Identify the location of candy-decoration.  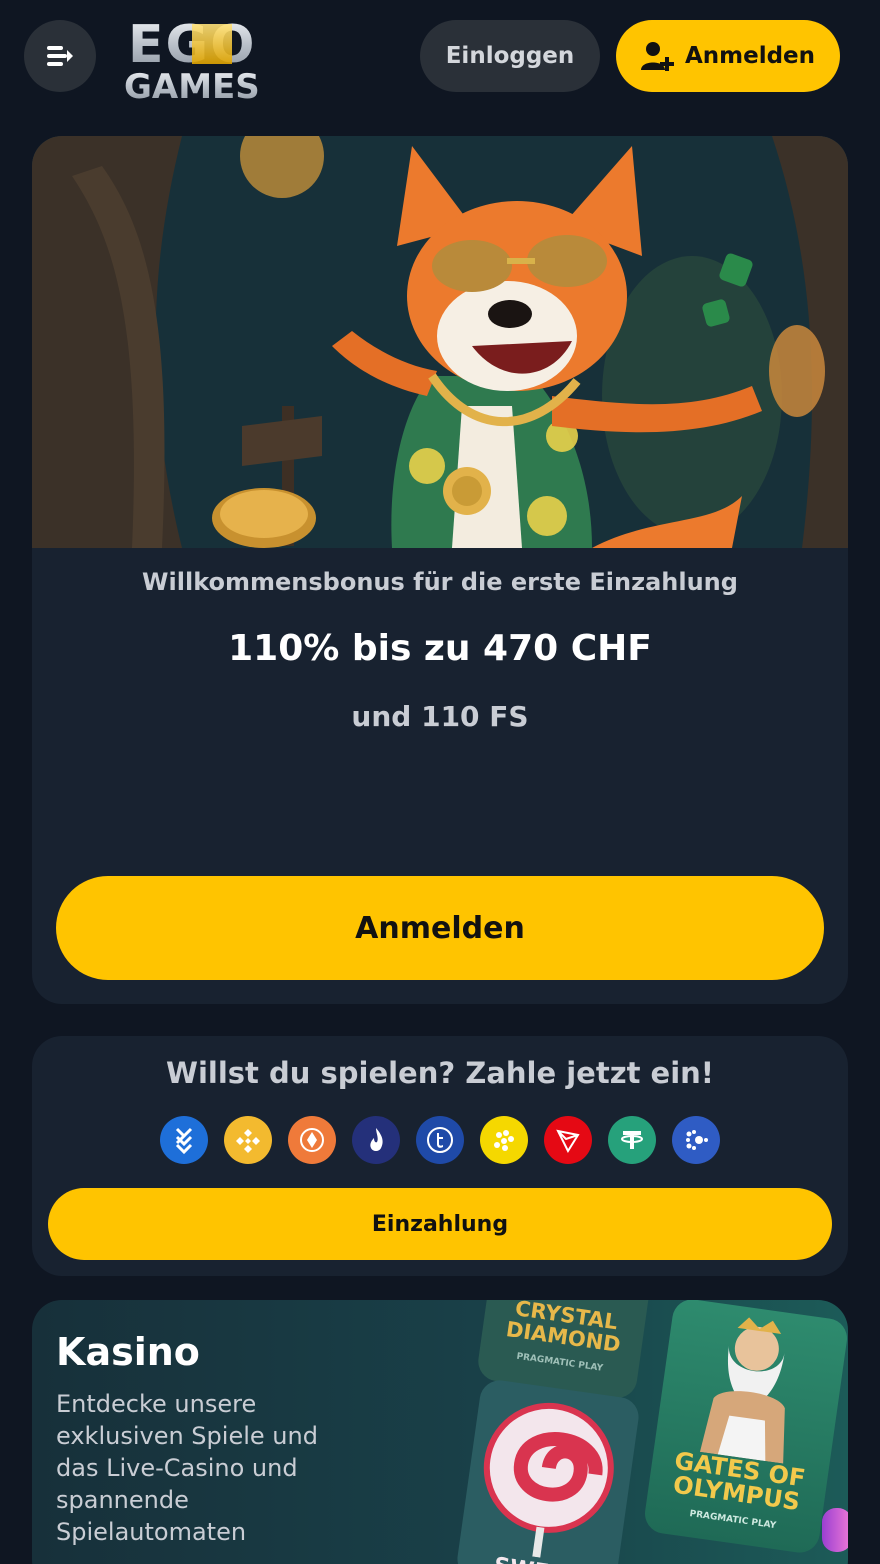
(835, 1530).